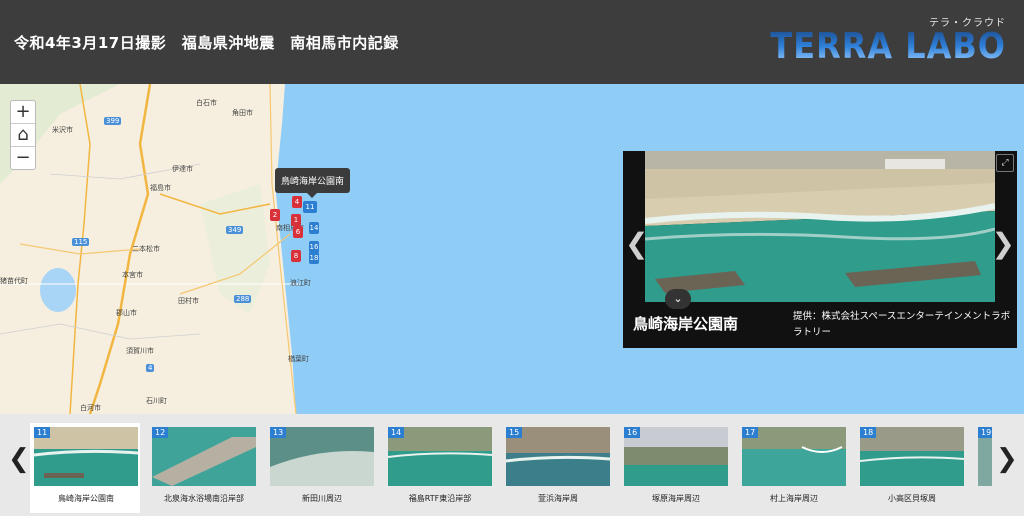 The height and width of the screenshot is (516, 1024). What do you see at coordinates (62, 130) in the screenshot?
I see `map-label: 米沢市` at bounding box center [62, 130].